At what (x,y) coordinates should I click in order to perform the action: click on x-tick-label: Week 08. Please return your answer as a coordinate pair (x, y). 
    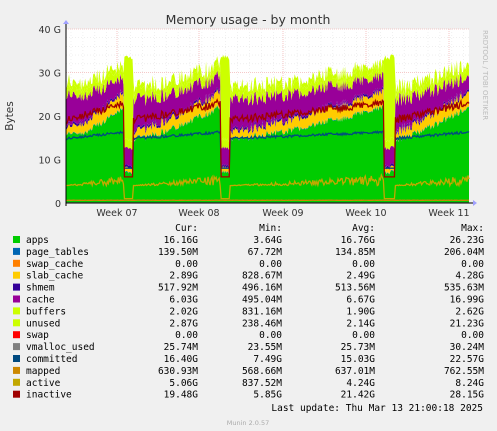
    Looking at the image, I should click on (198, 213).